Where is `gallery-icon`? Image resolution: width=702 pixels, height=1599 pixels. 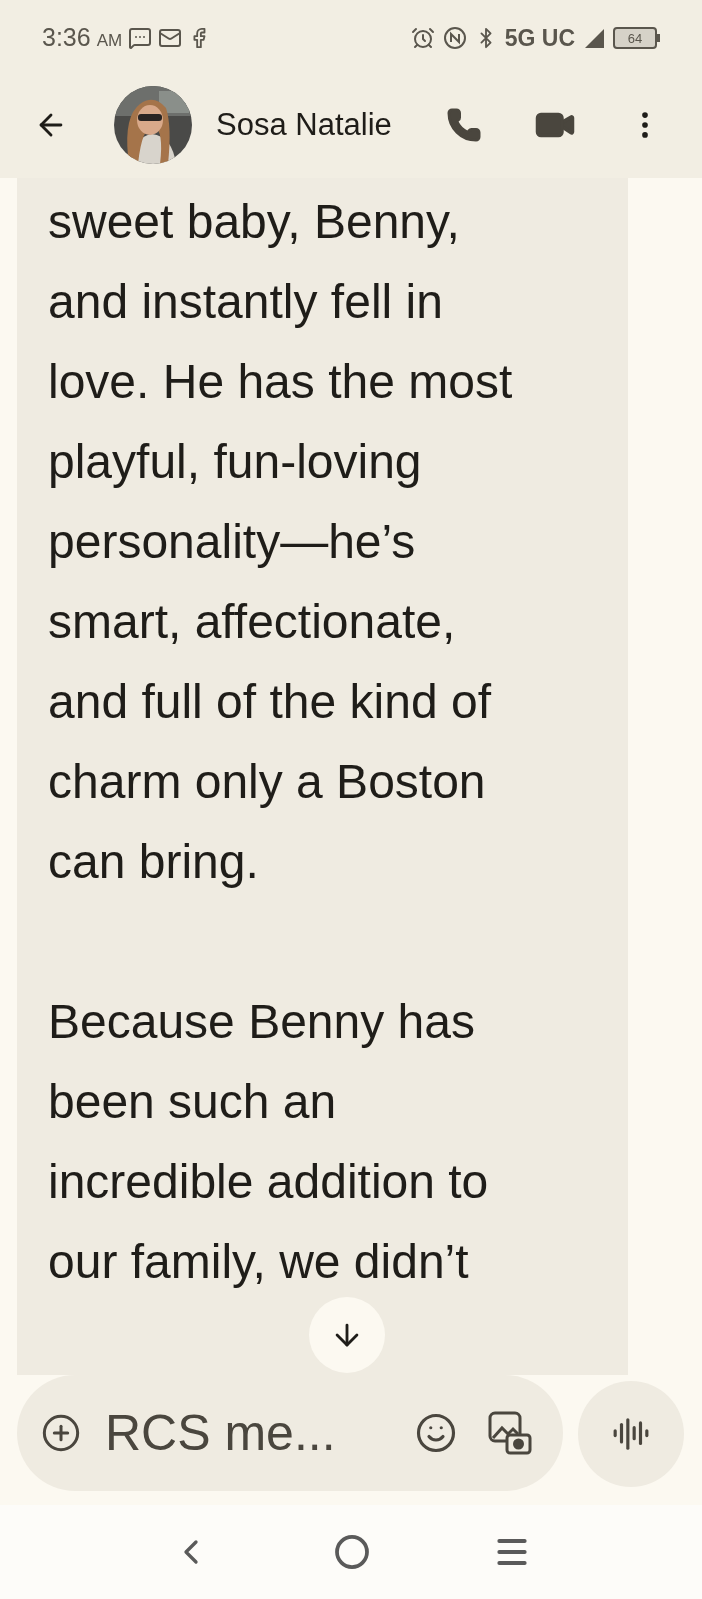
gallery-icon is located at coordinates (510, 1433).